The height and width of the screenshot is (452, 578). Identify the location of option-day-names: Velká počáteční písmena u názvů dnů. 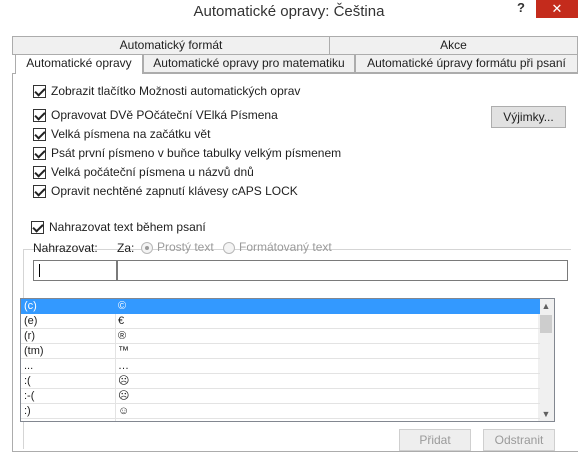
(143, 172).